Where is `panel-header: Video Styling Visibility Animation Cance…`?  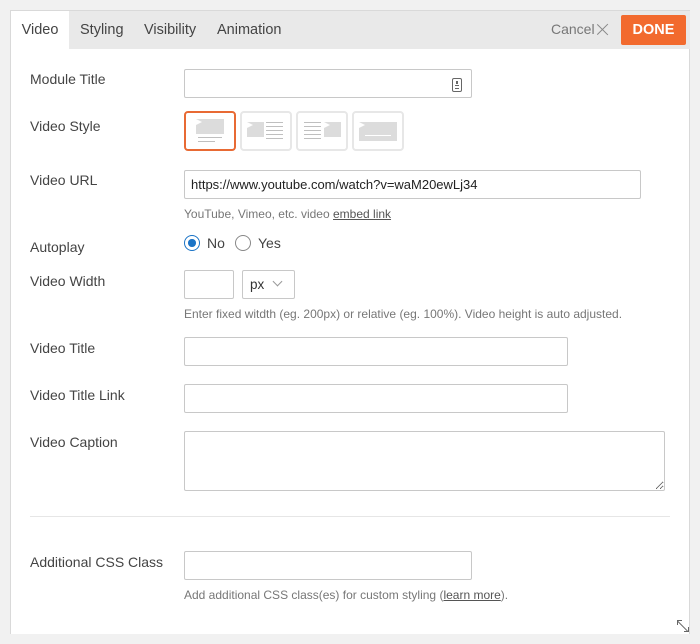
panel-header: Video Styling Visibility Animation Cance… is located at coordinates (350, 30).